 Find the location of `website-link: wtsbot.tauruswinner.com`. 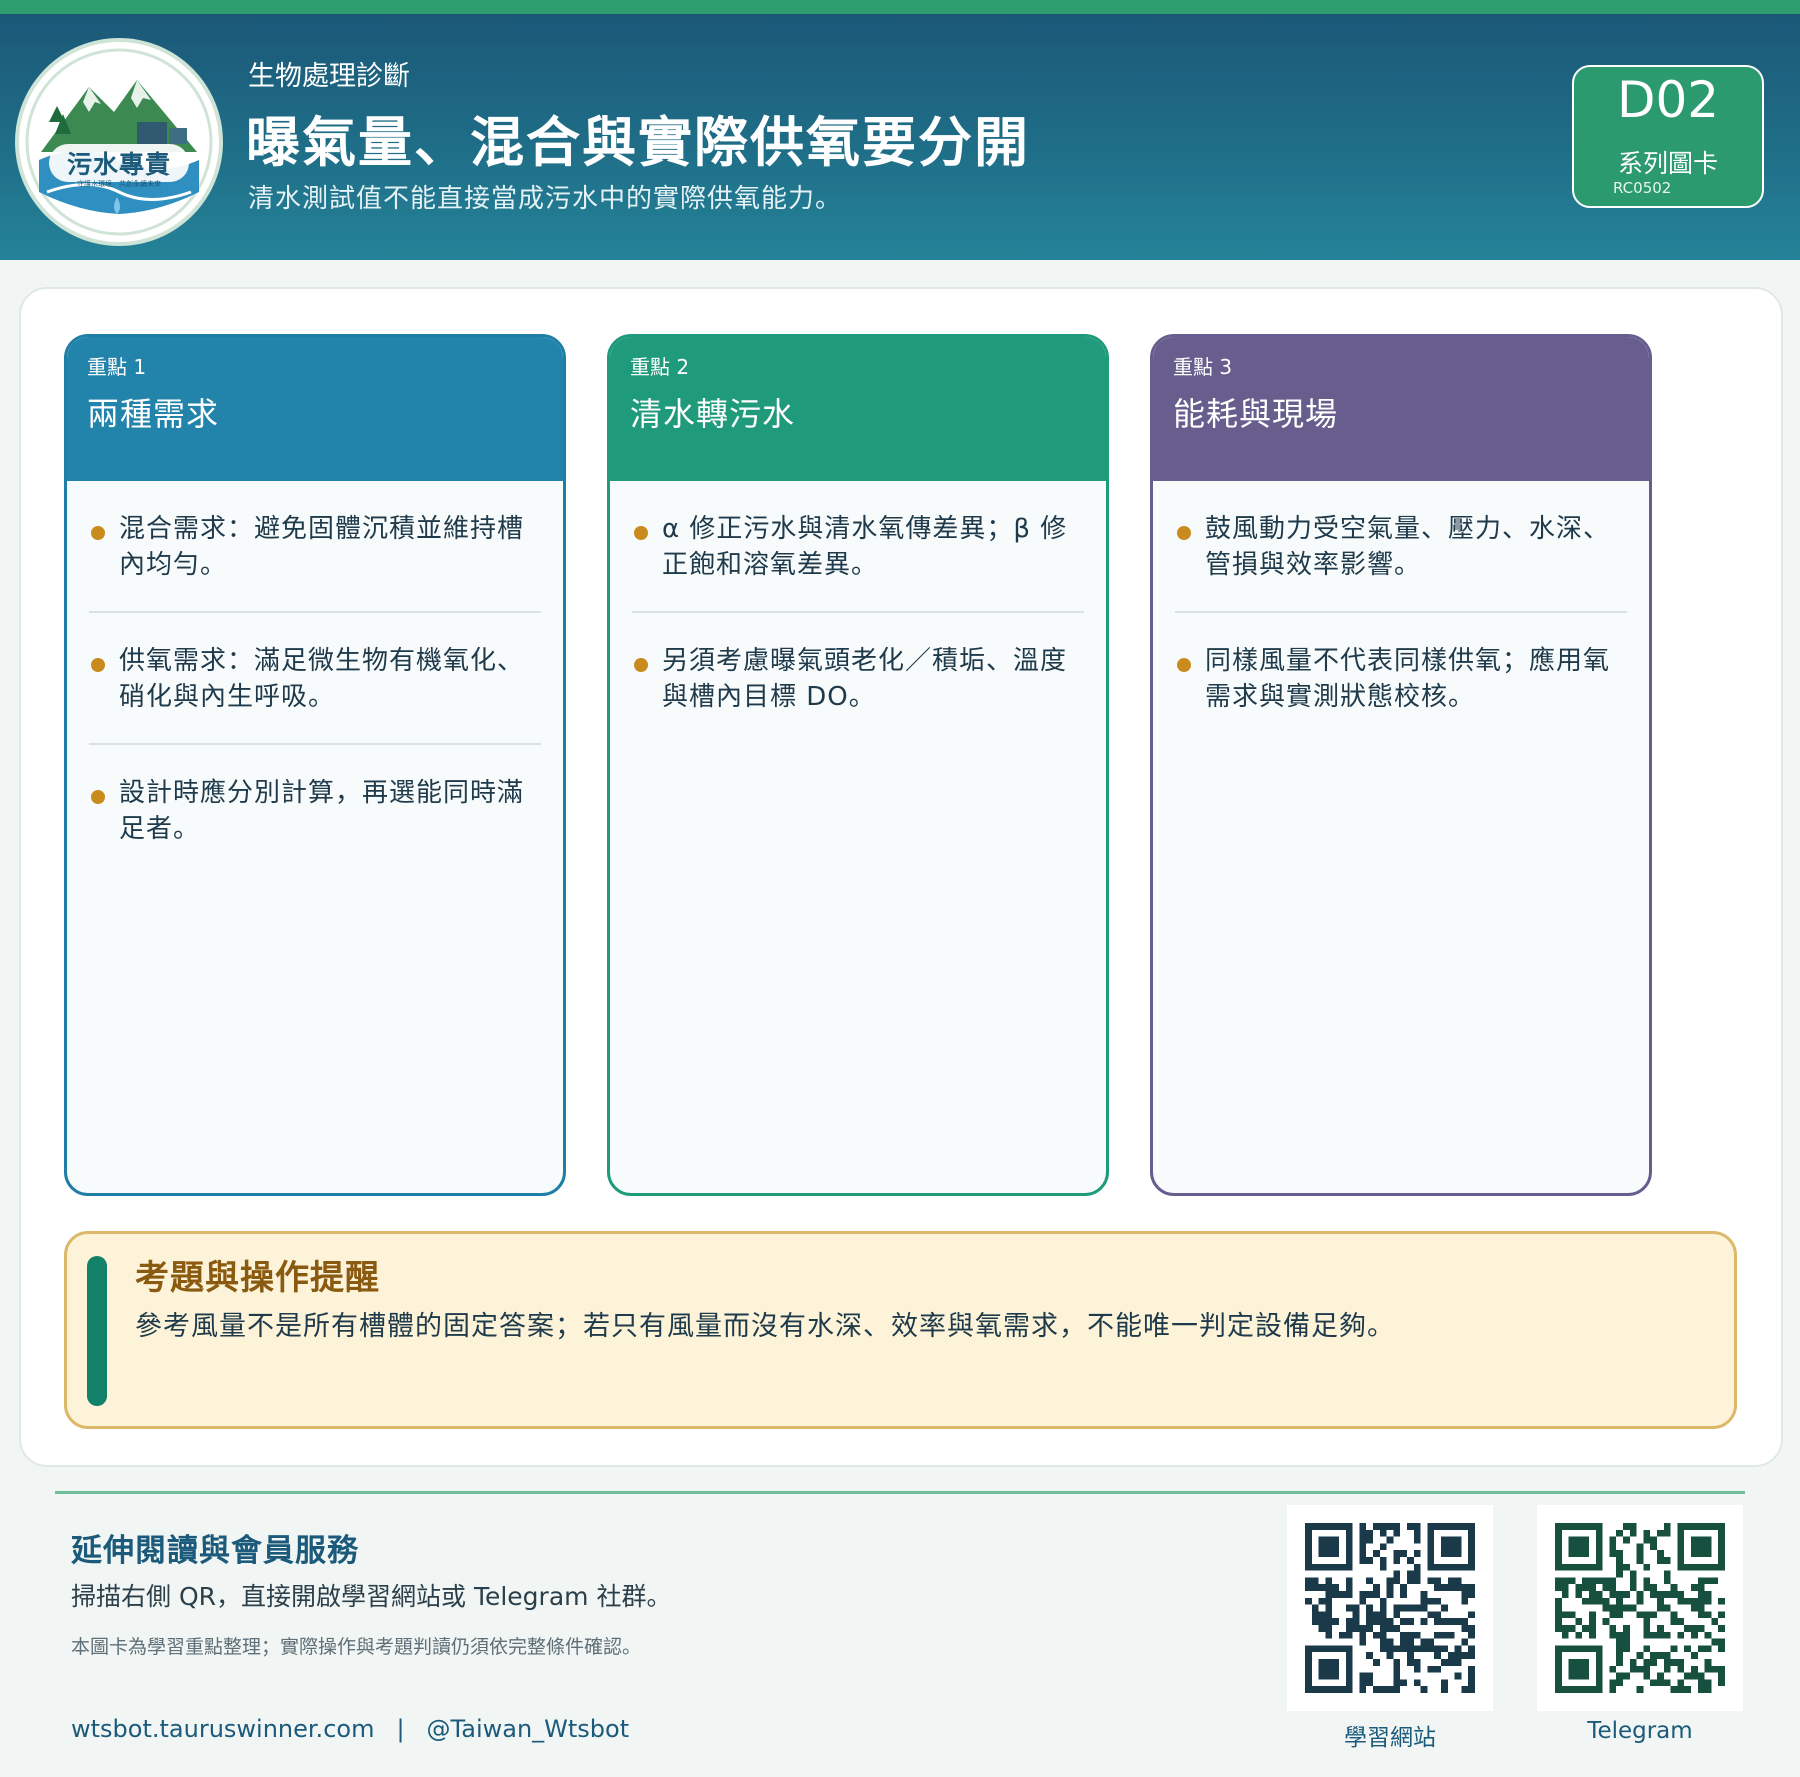

website-link: wtsbot.tauruswinner.com is located at coordinates (222, 1729).